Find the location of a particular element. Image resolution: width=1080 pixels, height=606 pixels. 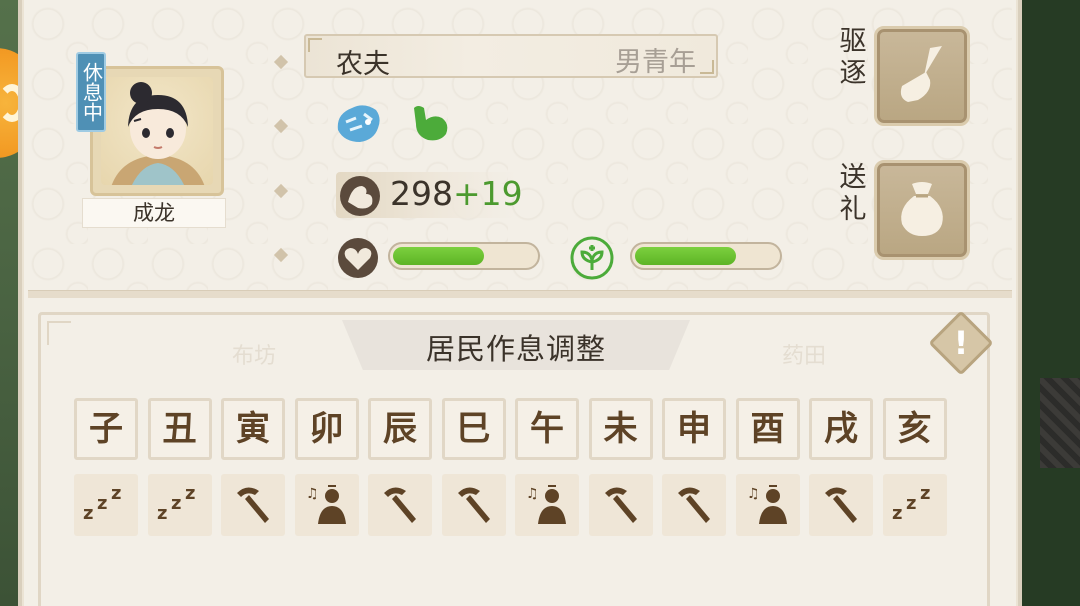

broom-icon is located at coordinates (922, 76).